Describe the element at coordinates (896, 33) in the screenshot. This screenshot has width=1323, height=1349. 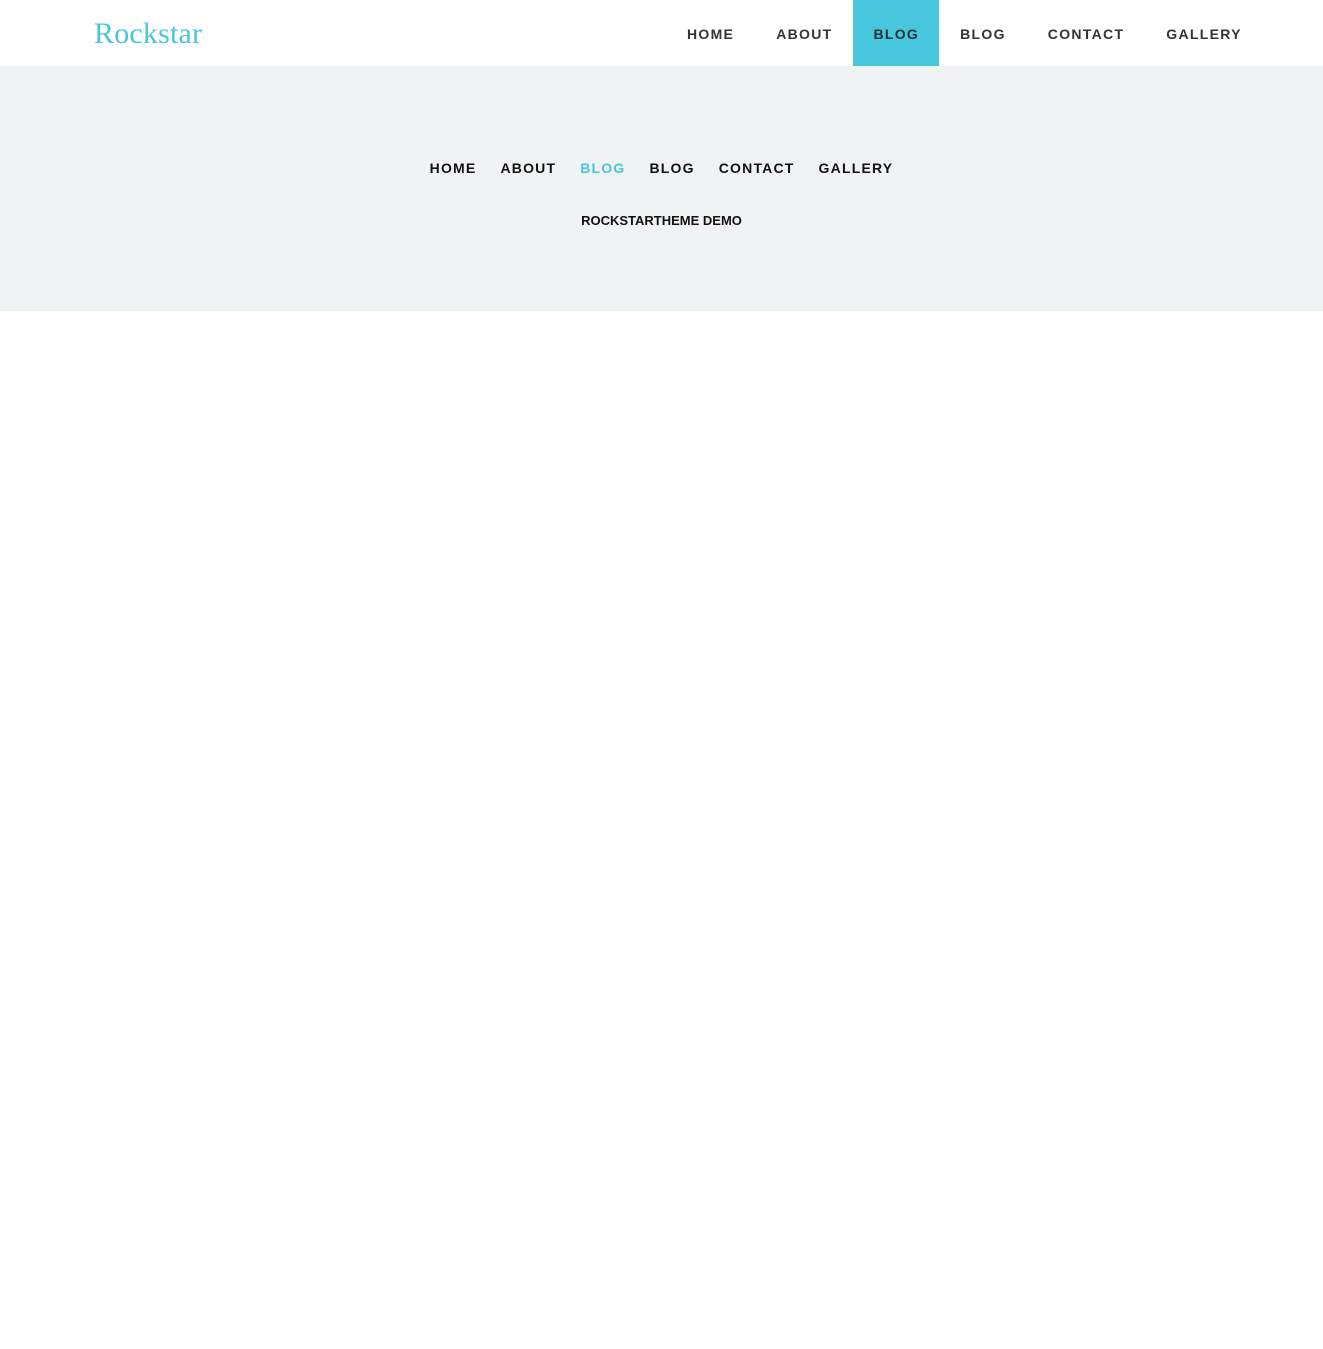
I see `nav-item-blog-active: BLOG` at that location.